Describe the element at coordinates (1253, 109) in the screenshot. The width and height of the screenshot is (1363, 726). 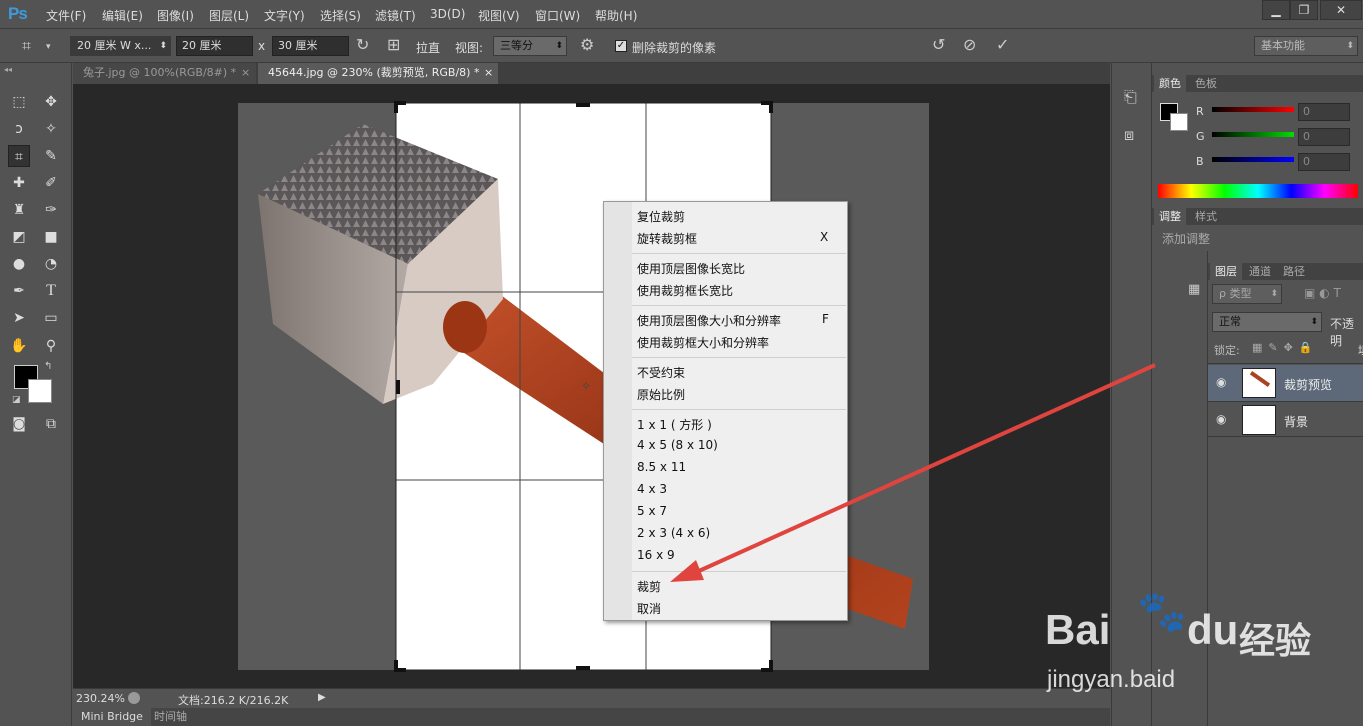
I see `slider-r` at that location.